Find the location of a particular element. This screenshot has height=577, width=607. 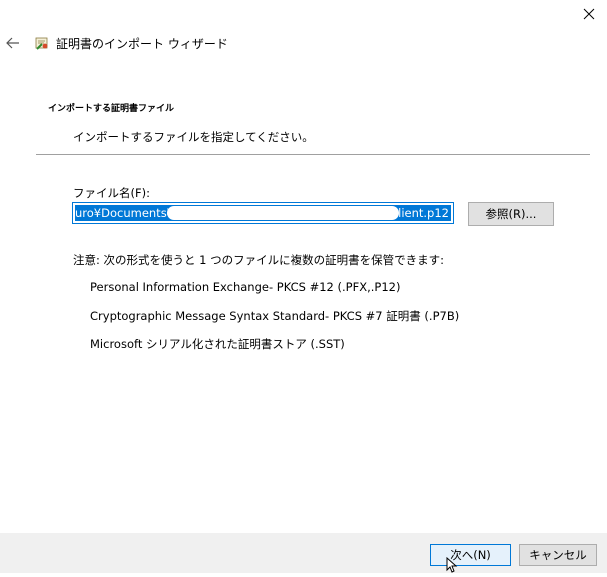

header-divider is located at coordinates (313, 154).